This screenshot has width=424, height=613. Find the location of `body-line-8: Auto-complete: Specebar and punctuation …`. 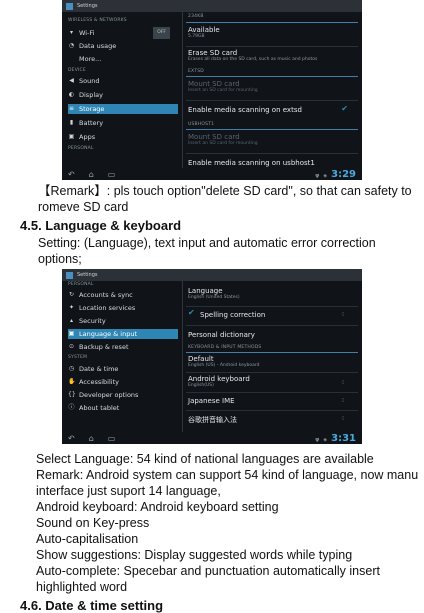

body-line-8: Auto-complete: Specebar and punctuation … is located at coordinates (208, 571).